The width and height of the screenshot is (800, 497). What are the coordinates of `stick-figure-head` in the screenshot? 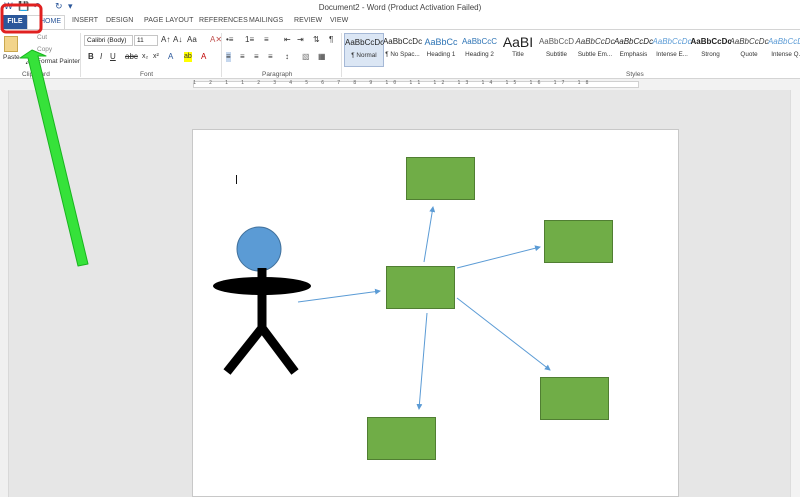 It's located at (259, 249).